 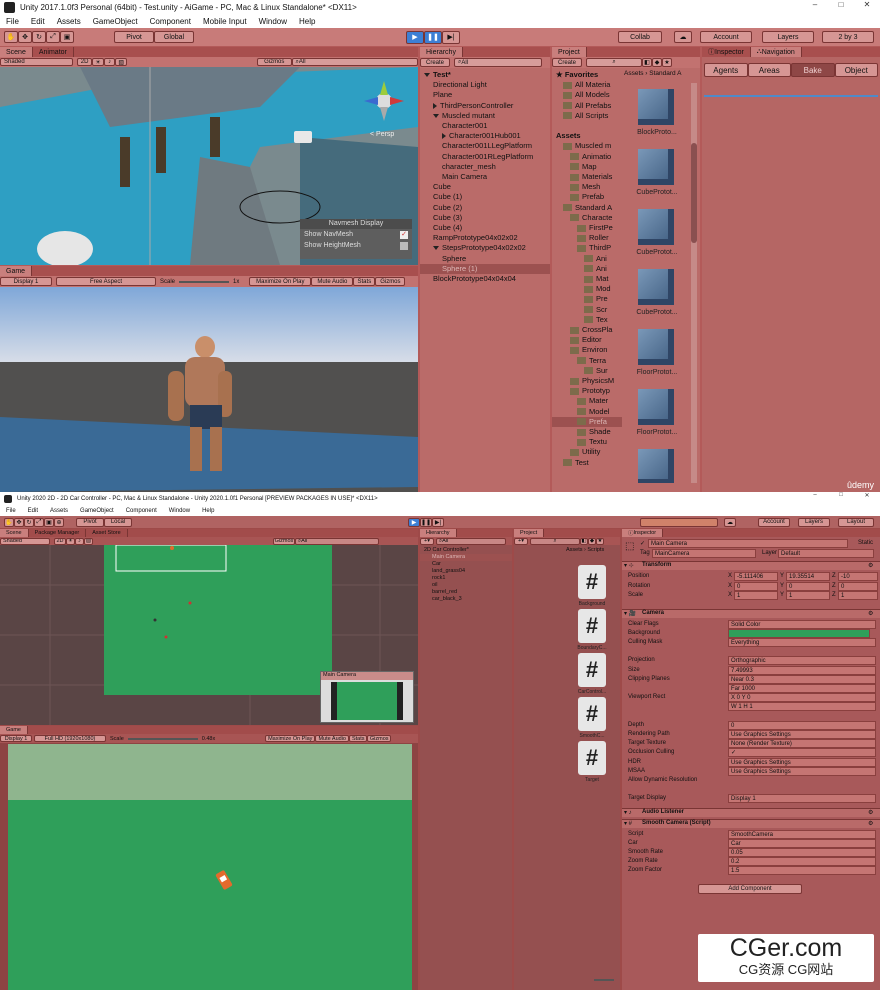 What do you see at coordinates (466, 592) in the screenshot?
I see `hierarchy-item-2-row: barrel_red` at bounding box center [466, 592].